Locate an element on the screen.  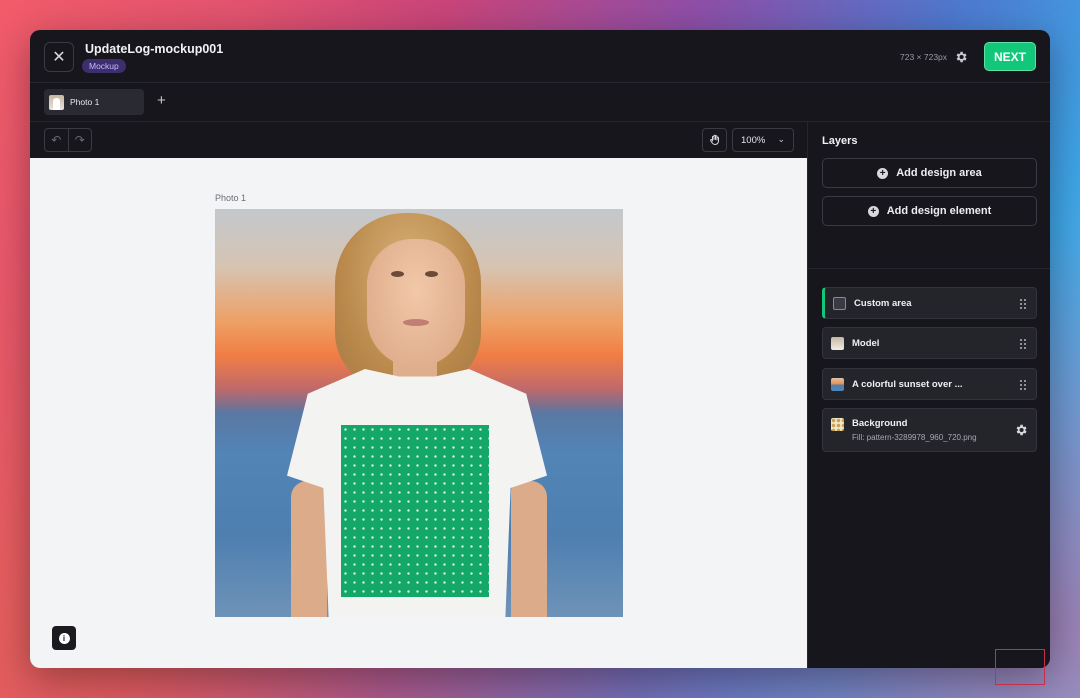
redo-button: ↷ is located at coordinates (80, 140).